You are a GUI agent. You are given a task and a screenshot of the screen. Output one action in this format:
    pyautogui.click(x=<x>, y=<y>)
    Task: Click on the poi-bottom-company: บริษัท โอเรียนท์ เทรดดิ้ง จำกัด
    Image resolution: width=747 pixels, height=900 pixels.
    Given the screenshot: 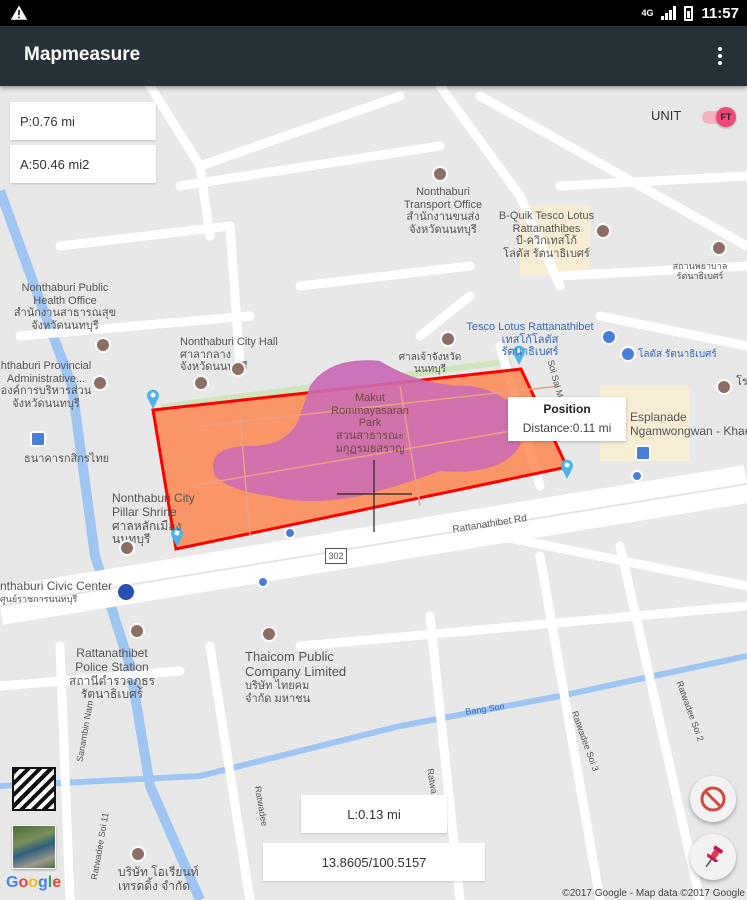 What is the action you would take?
    pyautogui.click(x=158, y=879)
    